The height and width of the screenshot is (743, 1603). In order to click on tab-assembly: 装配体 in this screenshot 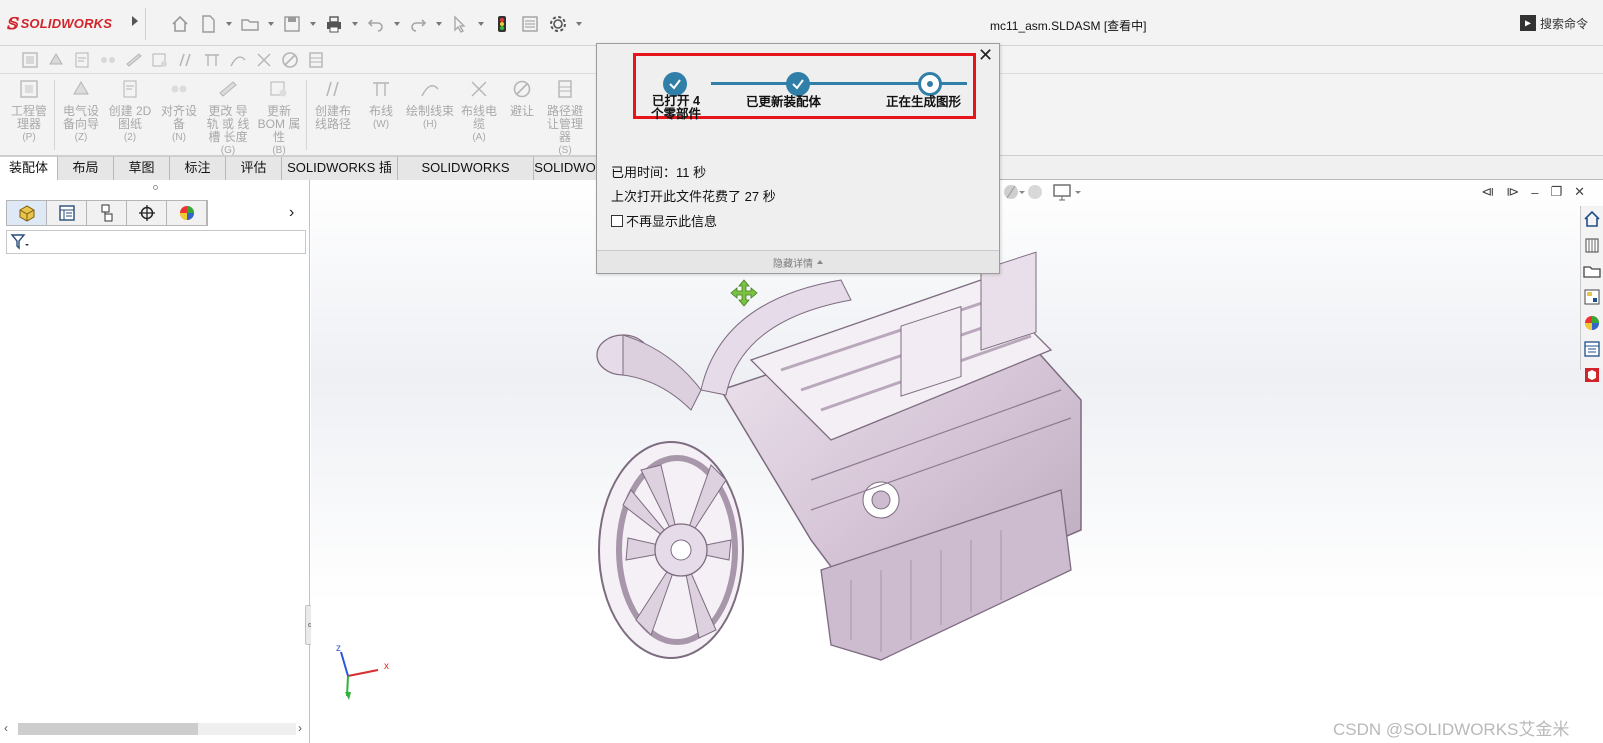, I will do `click(29, 168)`.